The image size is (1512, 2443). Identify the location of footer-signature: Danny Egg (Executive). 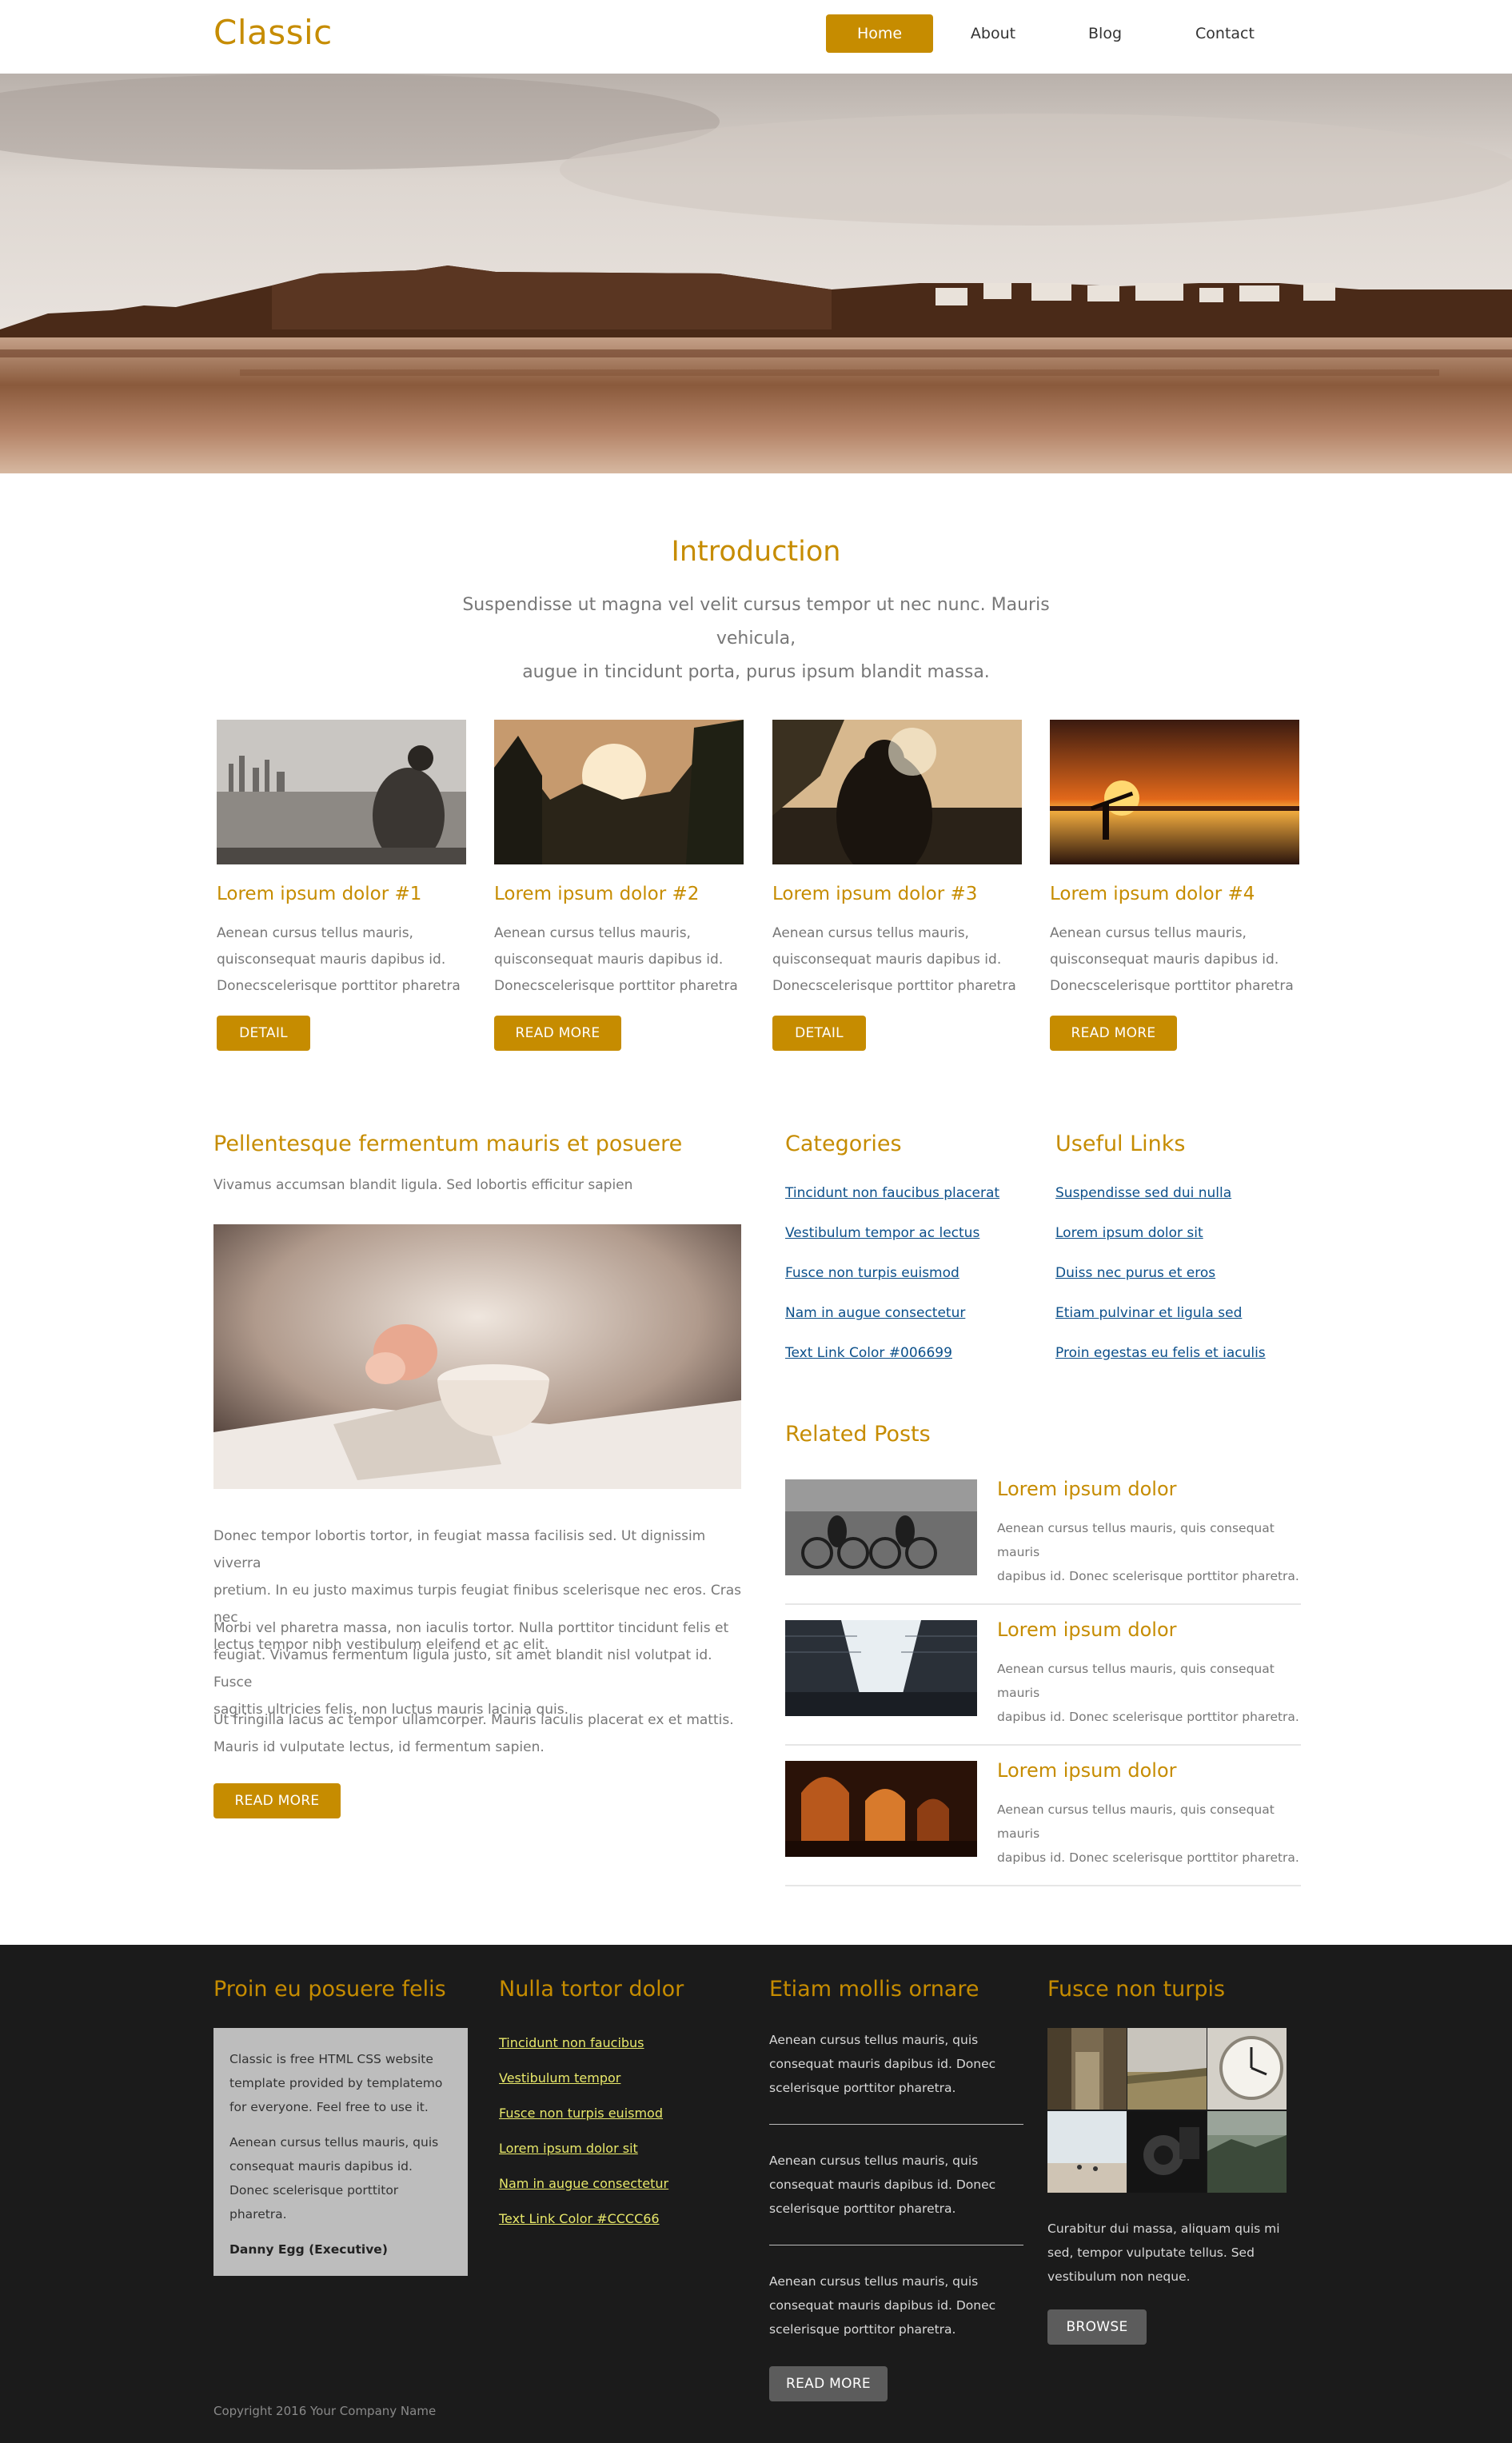
(308, 2249).